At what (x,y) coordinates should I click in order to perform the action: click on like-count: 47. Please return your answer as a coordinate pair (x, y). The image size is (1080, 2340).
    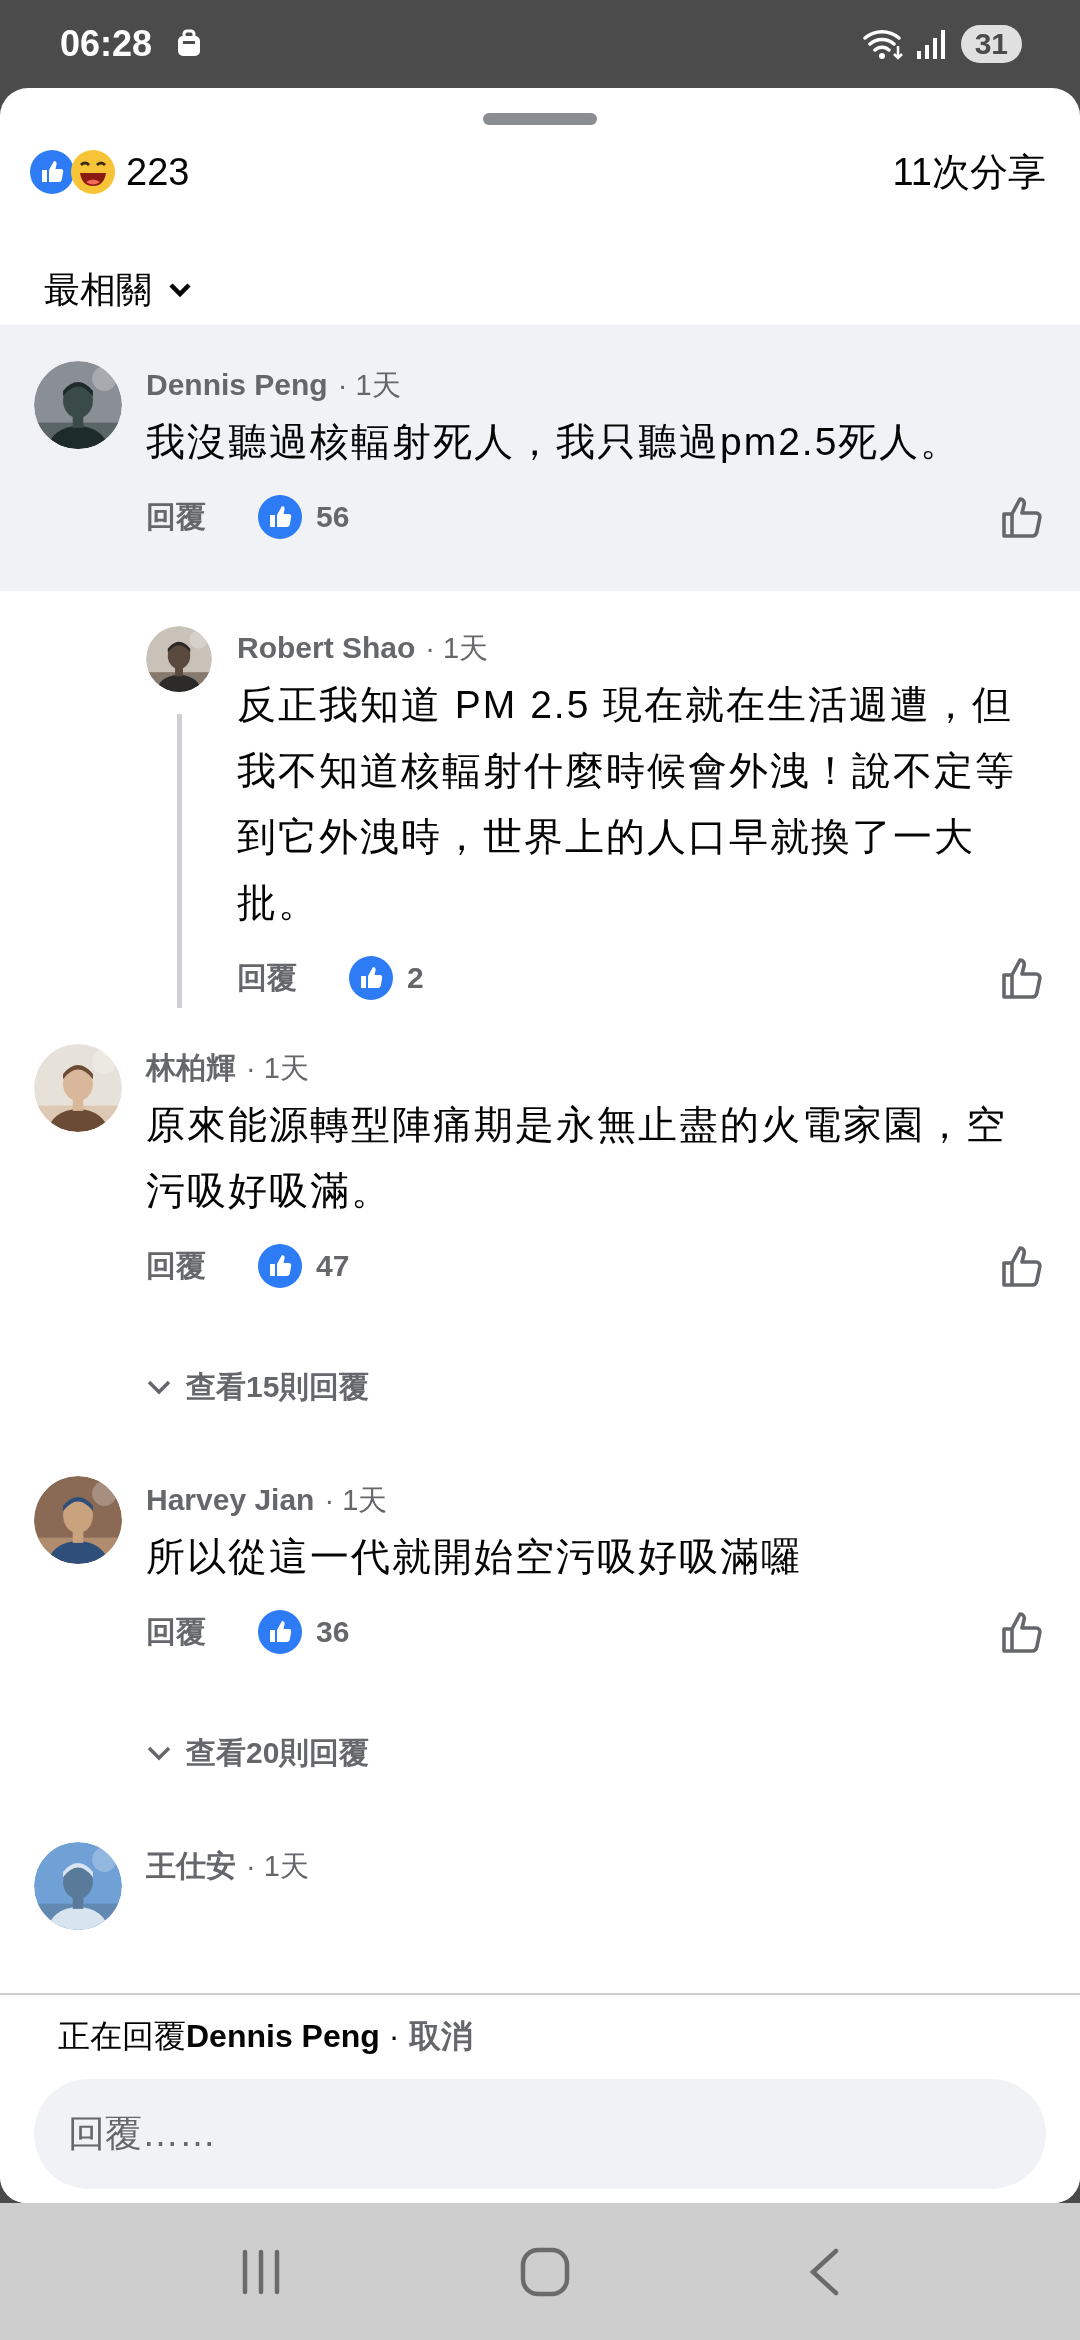
    Looking at the image, I should click on (333, 1266).